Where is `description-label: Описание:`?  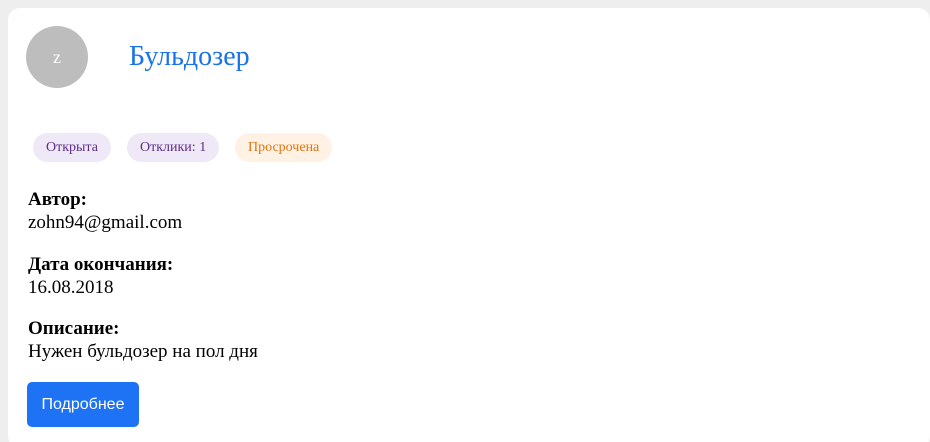 description-label: Описание: is located at coordinates (74, 328).